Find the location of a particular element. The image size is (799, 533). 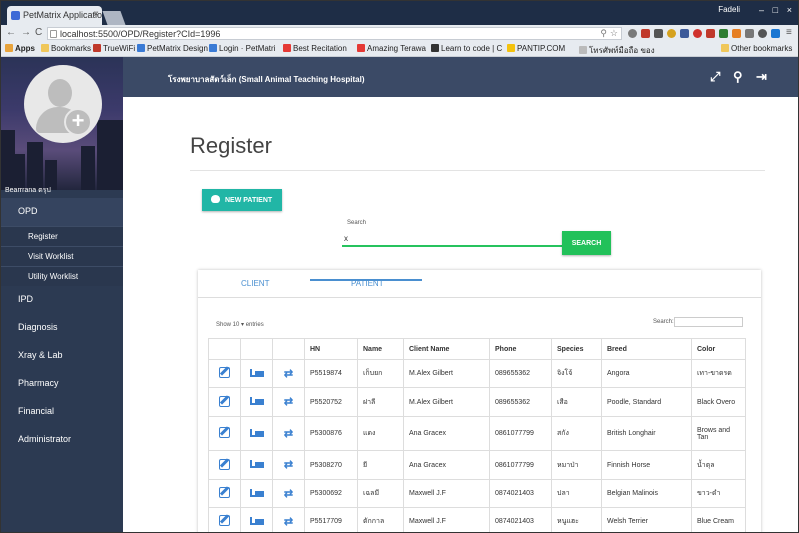

header-breed: Breed is located at coordinates (646, 349).